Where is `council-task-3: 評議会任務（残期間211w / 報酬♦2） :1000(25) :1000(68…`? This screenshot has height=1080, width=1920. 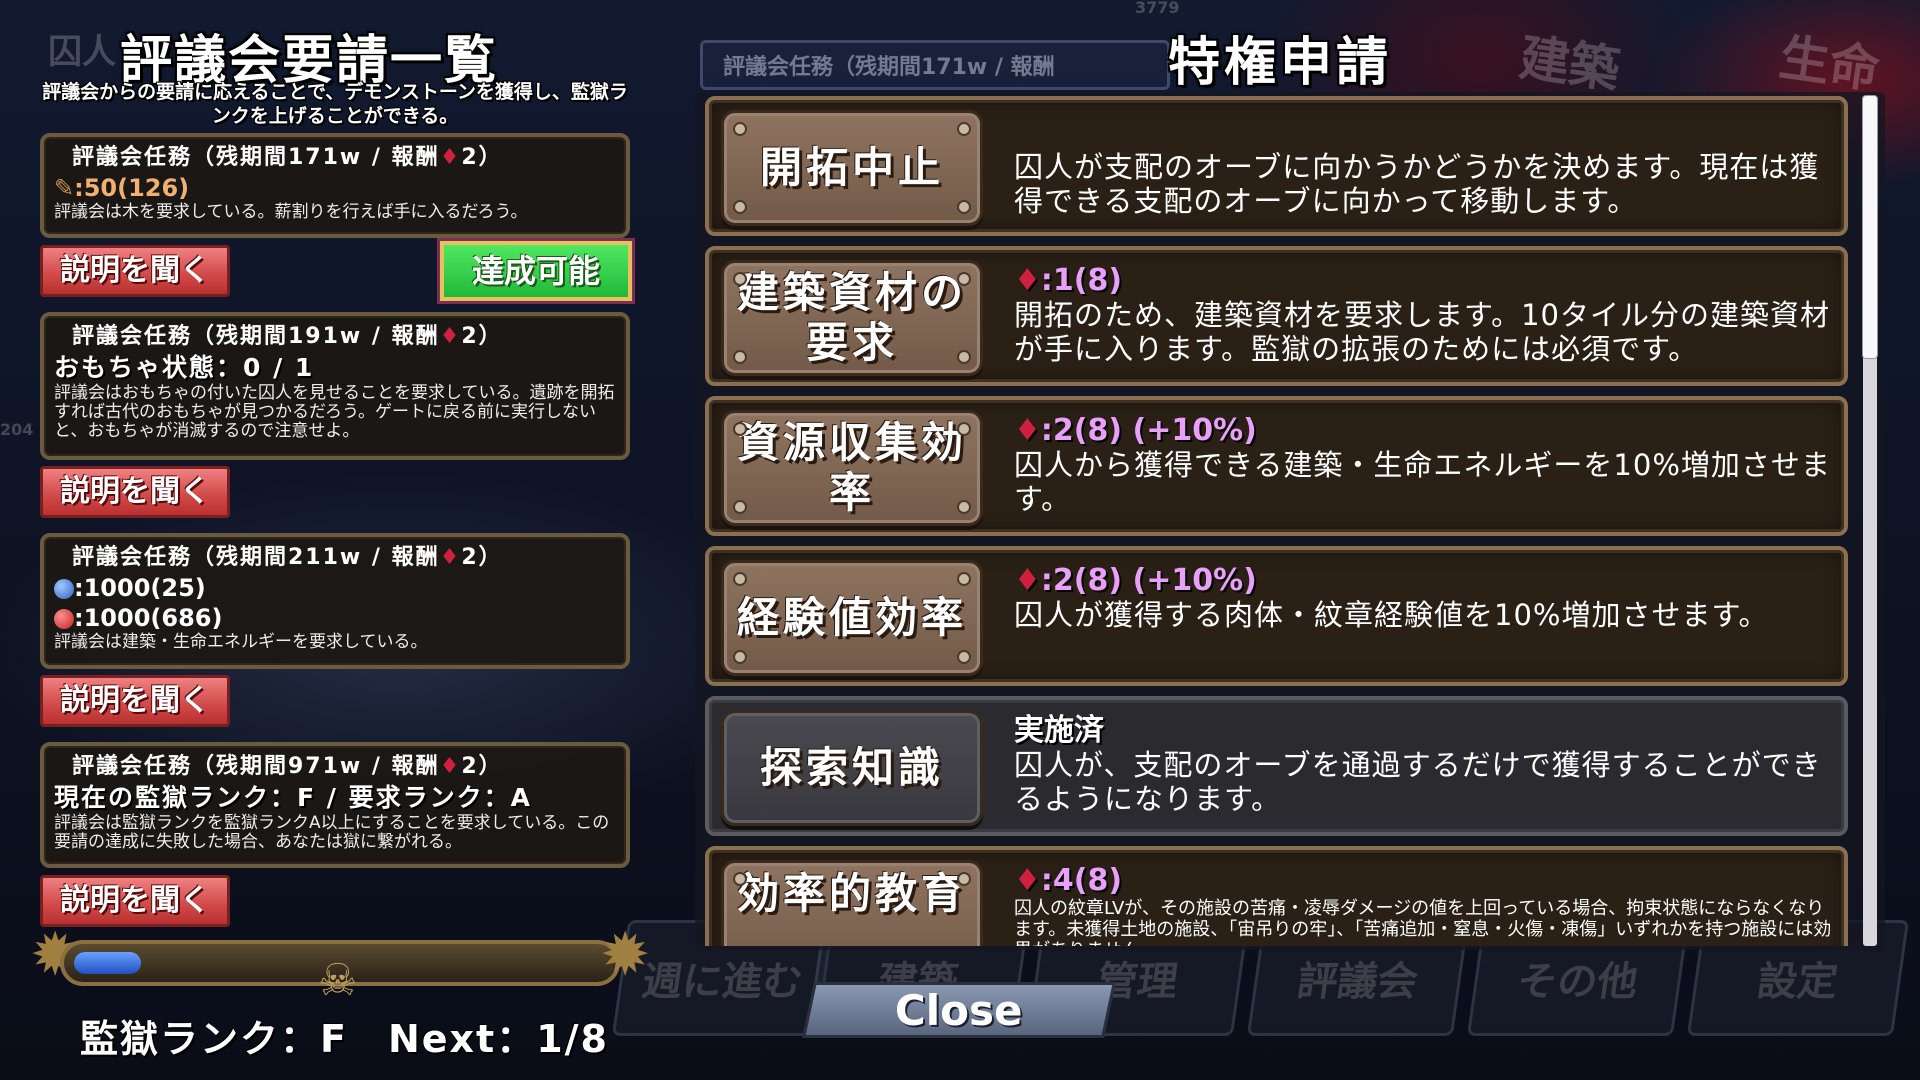
council-task-3: 評議会任務（残期間211w / 報酬♦2） :1000(25) :1000(68… is located at coordinates (335, 601).